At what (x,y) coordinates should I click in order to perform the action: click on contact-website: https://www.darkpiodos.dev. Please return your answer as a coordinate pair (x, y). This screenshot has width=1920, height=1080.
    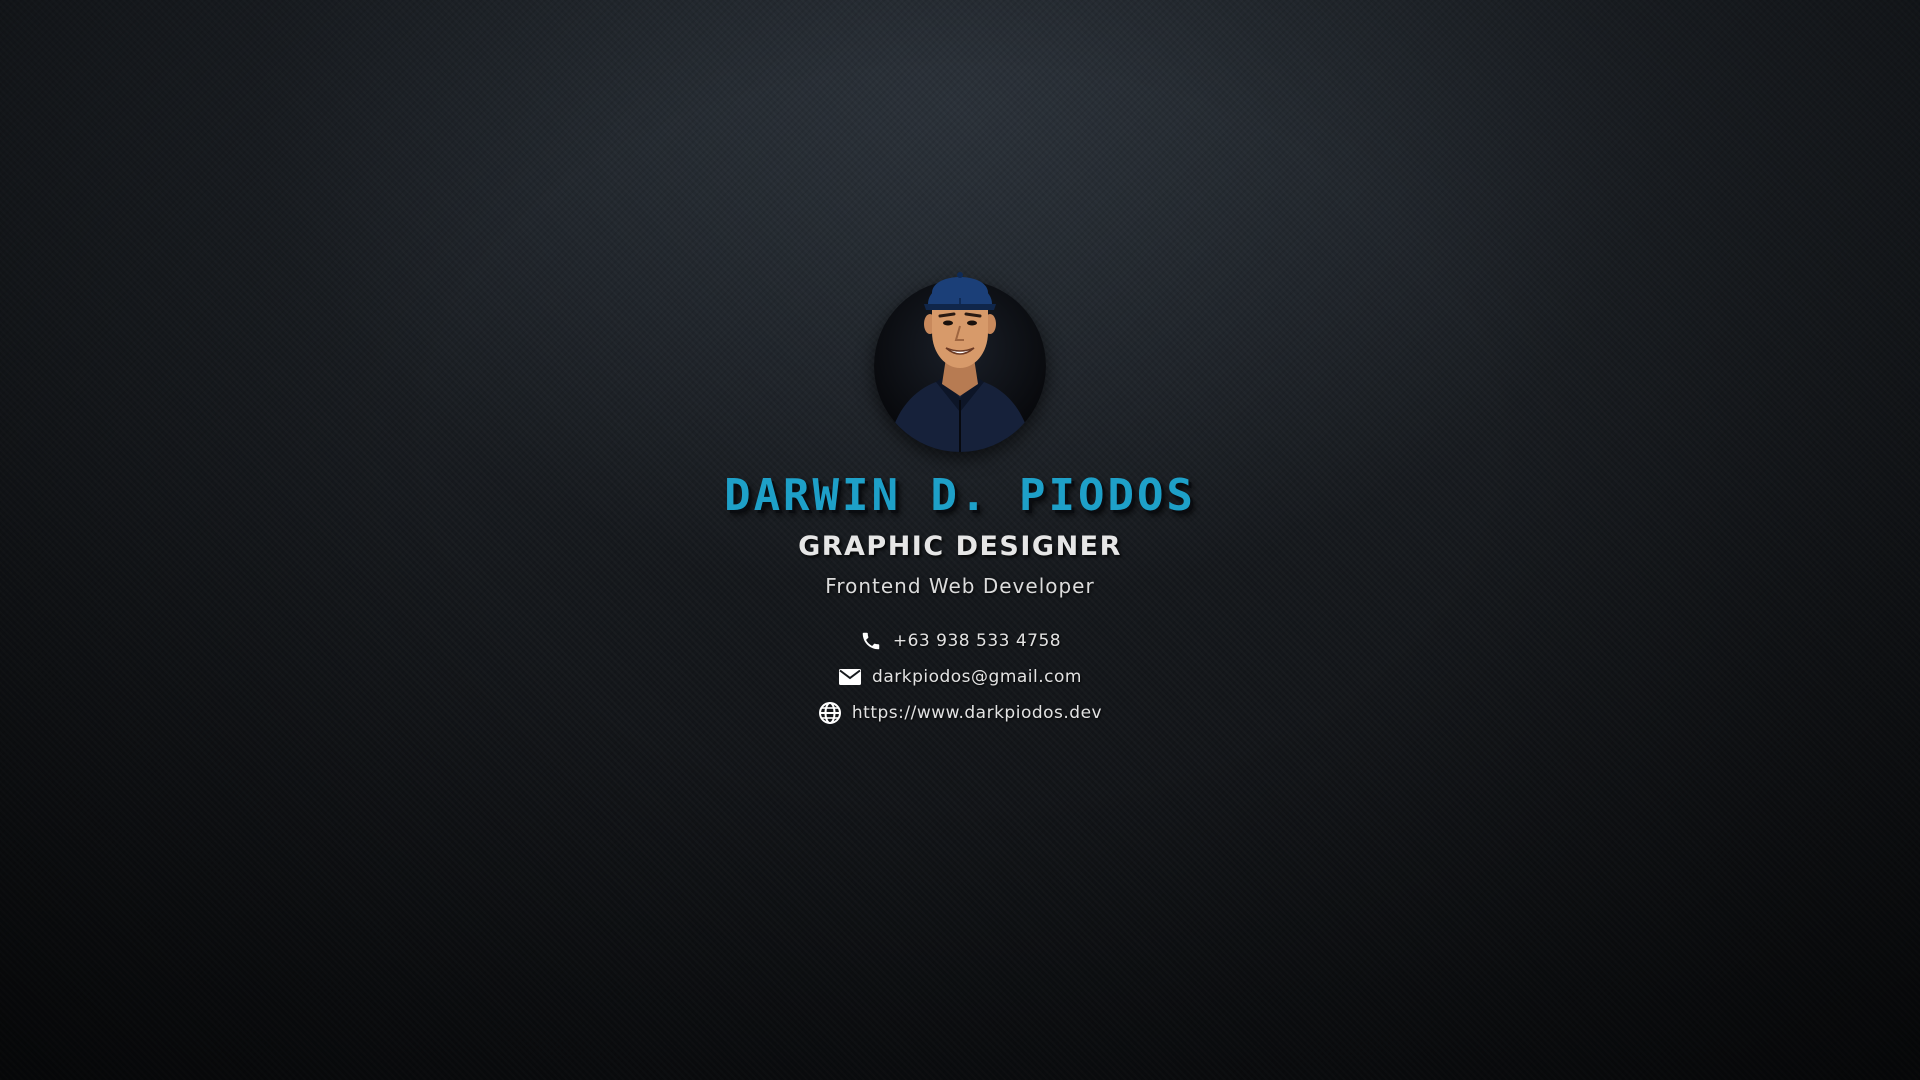
    Looking at the image, I should click on (960, 713).